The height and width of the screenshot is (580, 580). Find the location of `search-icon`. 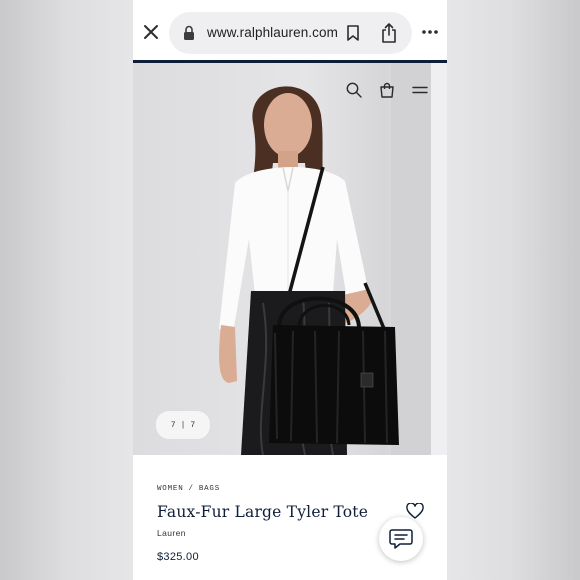

search-icon is located at coordinates (354, 90).